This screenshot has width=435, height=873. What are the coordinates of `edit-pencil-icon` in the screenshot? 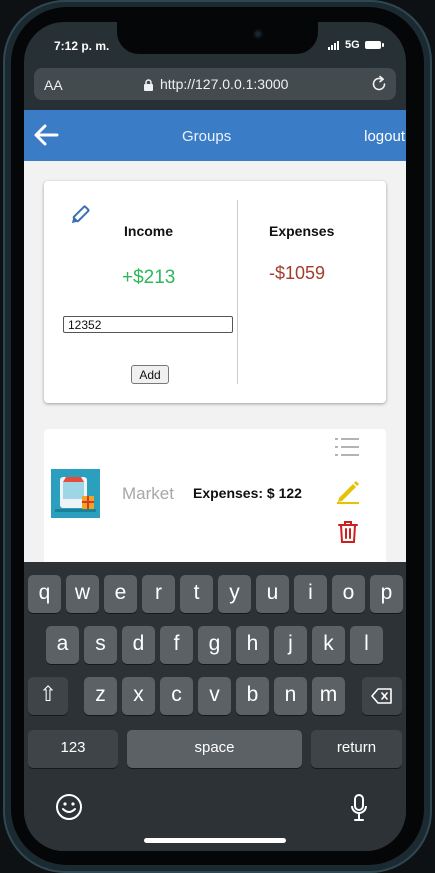 It's located at (348, 491).